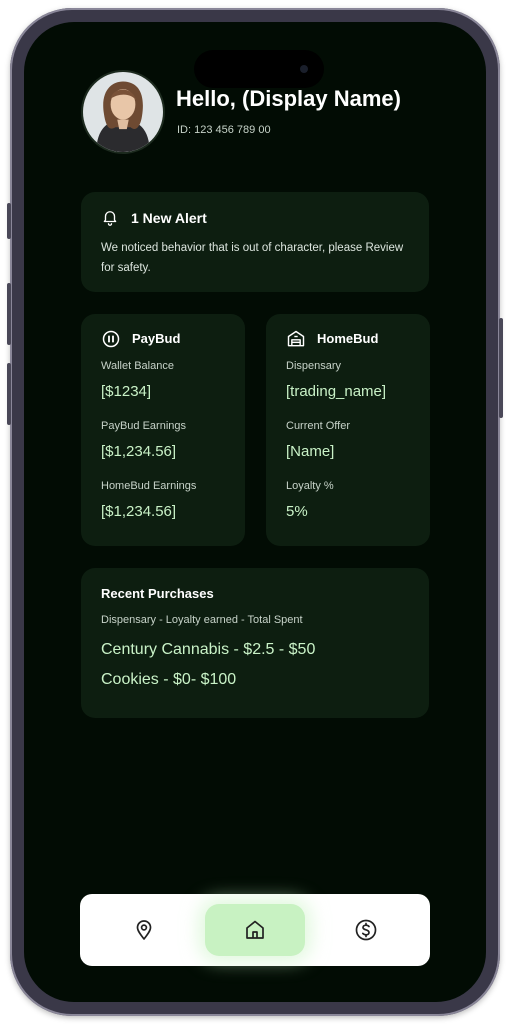 The image size is (510, 1024). I want to click on bell-icon, so click(110, 218).